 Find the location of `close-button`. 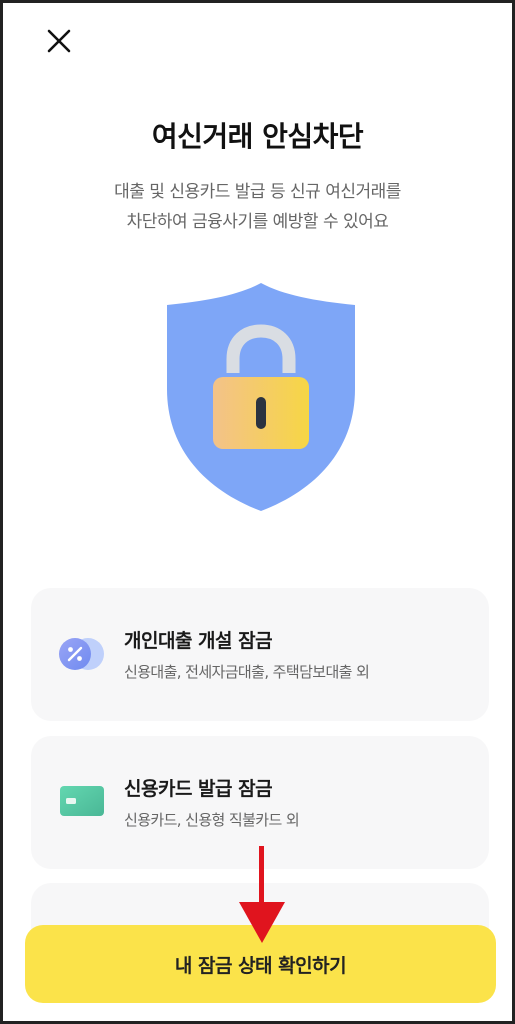

close-button is located at coordinates (59, 41).